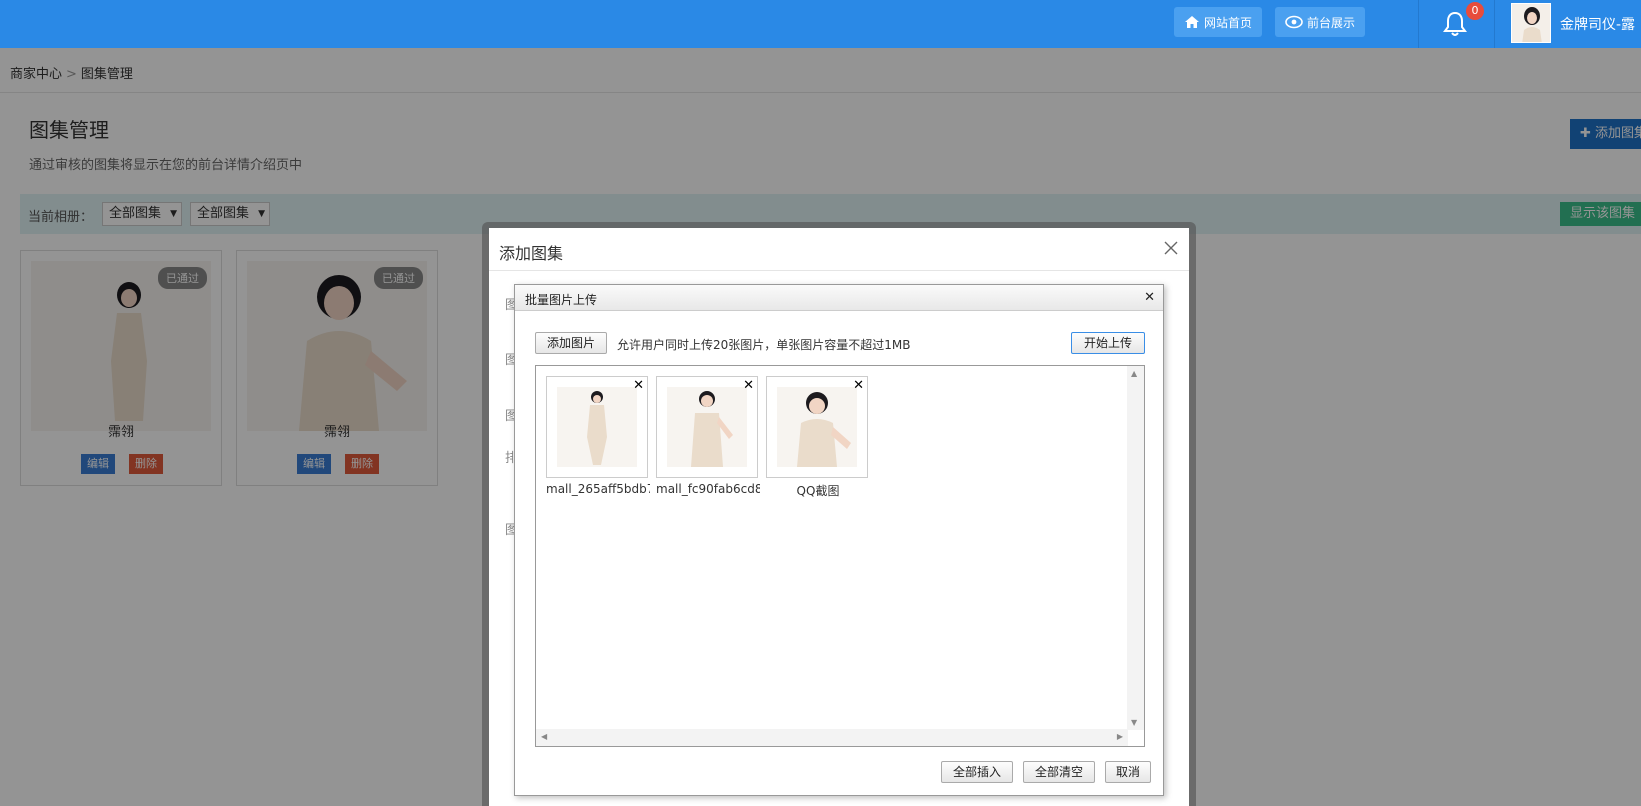  I want to click on close-icon: ✕, so click(1149, 297).